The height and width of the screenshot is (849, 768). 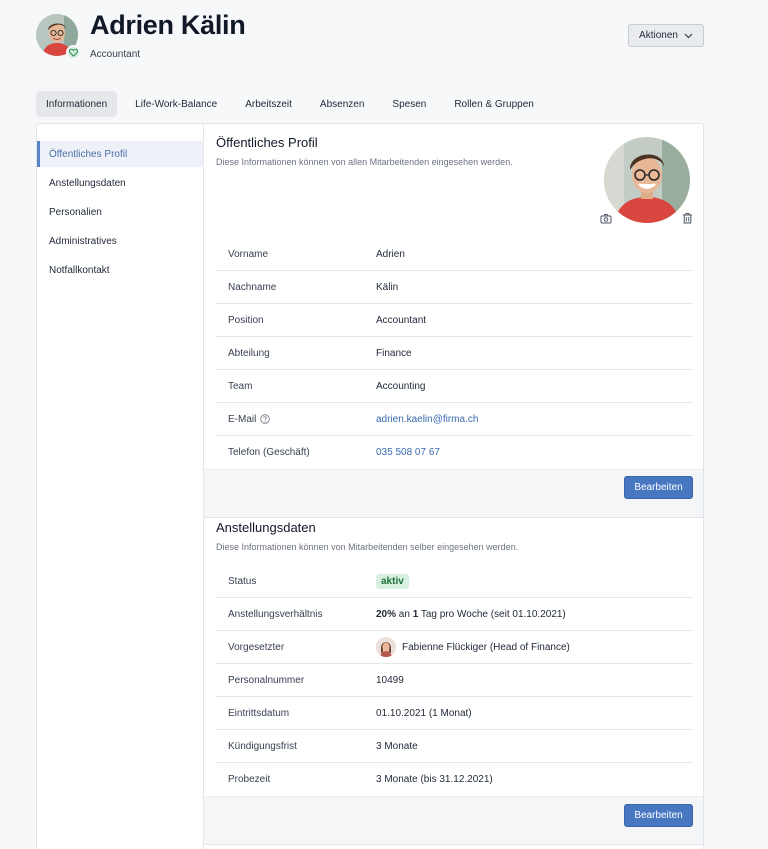 I want to click on actions-dropdown: Aktionen, so click(x=666, y=35).